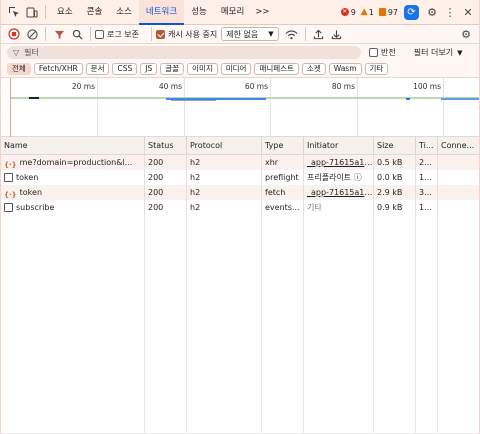 The height and width of the screenshot is (434, 480). What do you see at coordinates (236, 69) in the screenshot?
I see `chip-media: 미디어` at bounding box center [236, 69].